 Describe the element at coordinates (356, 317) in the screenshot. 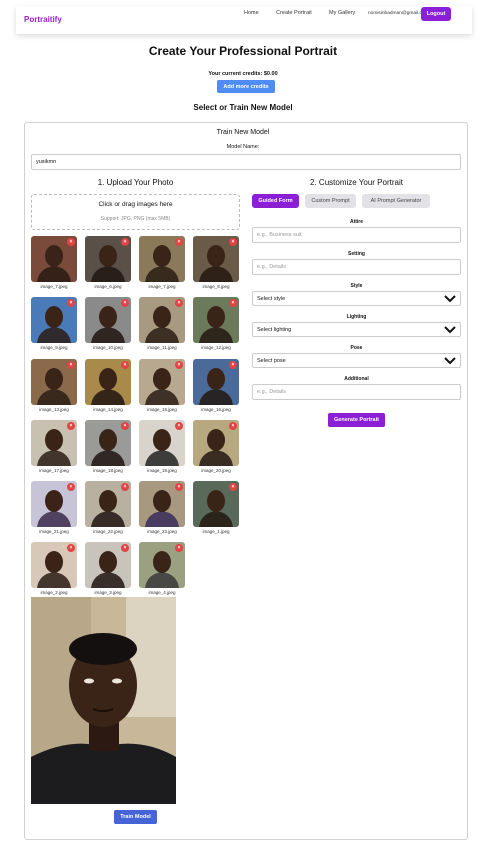

I see `lighting-label: Lighting` at that location.